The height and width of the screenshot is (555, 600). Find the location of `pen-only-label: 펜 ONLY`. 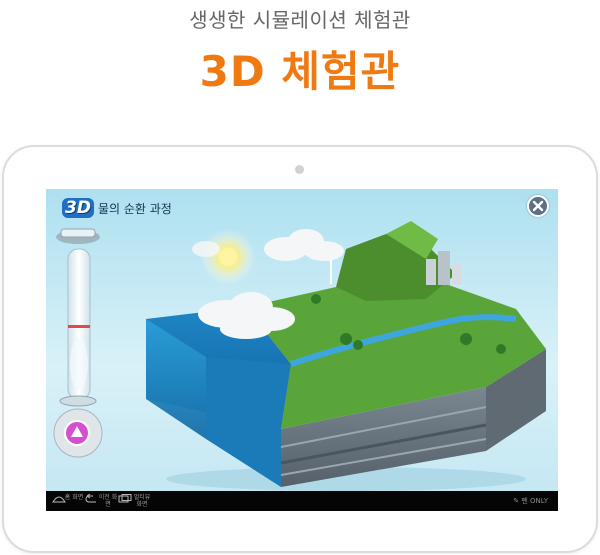

pen-only-label: 펜 ONLY is located at coordinates (534, 501).